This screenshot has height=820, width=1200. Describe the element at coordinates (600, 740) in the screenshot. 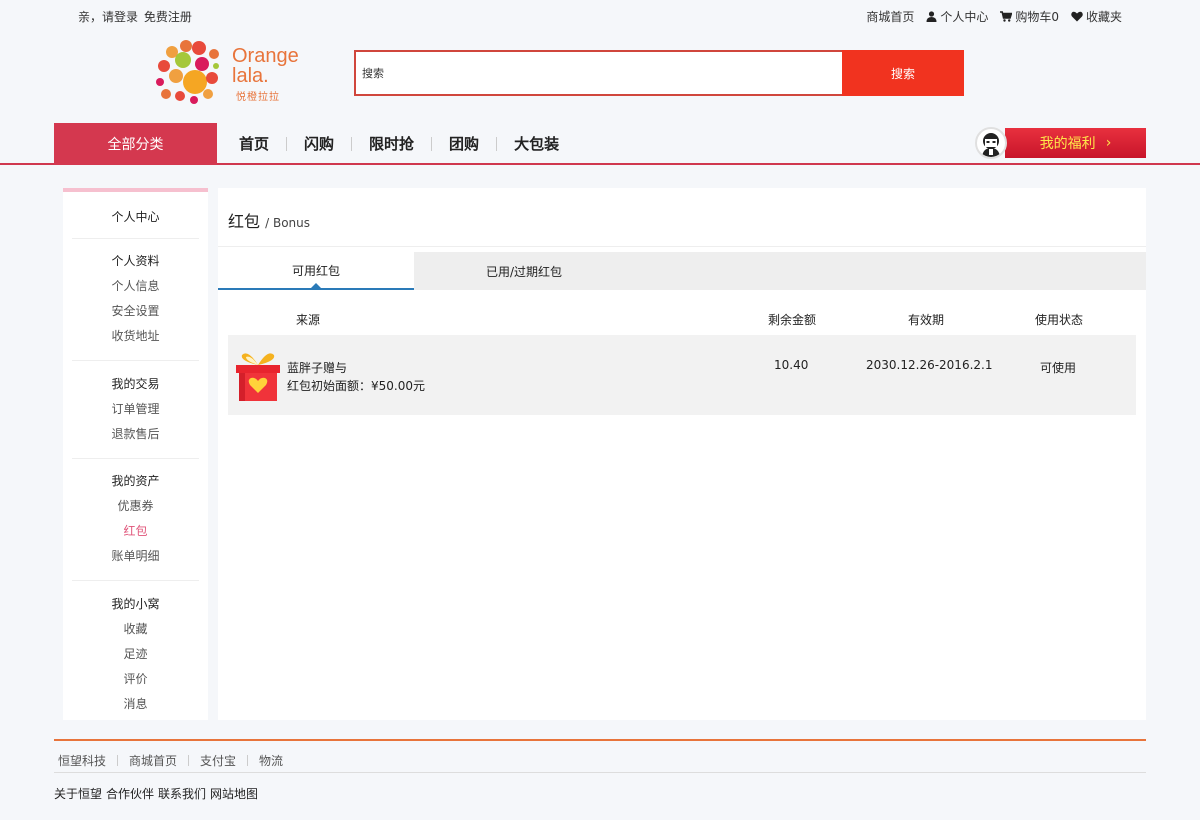

I see `footer-divider` at that location.